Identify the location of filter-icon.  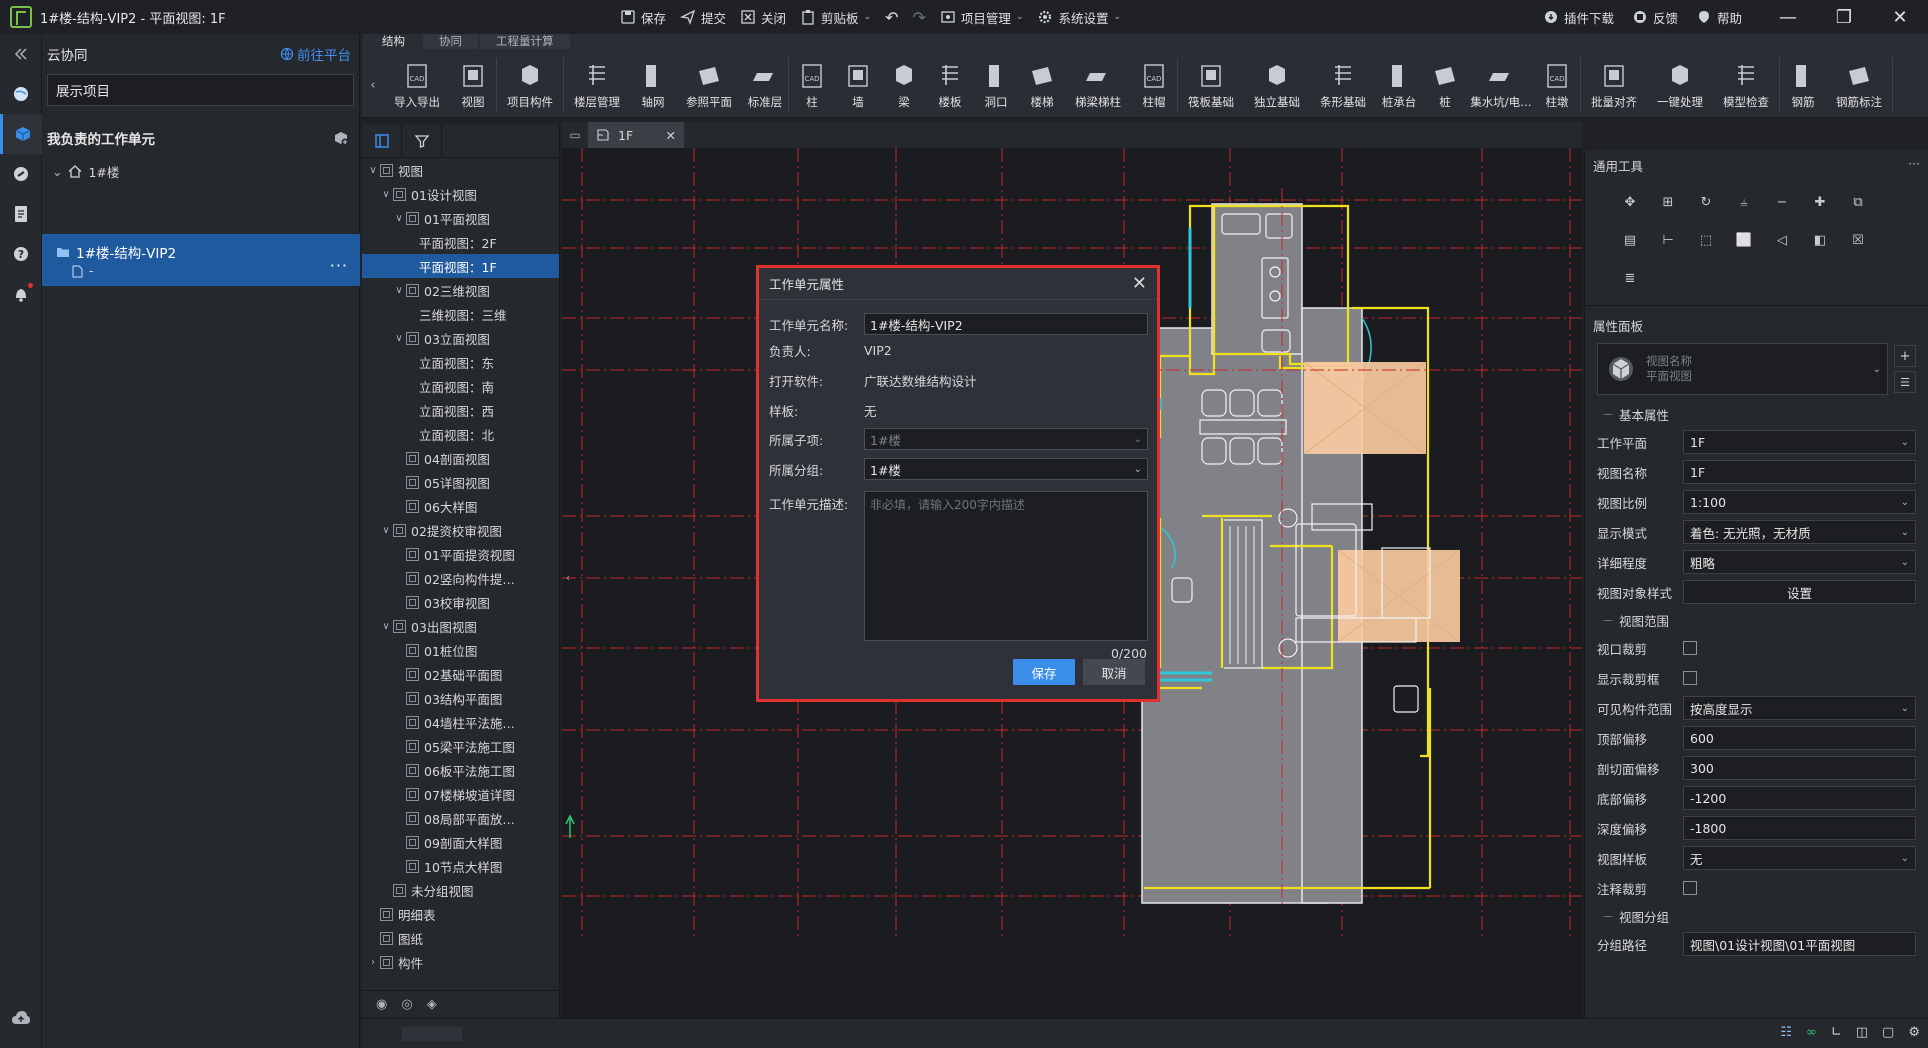
(422, 140).